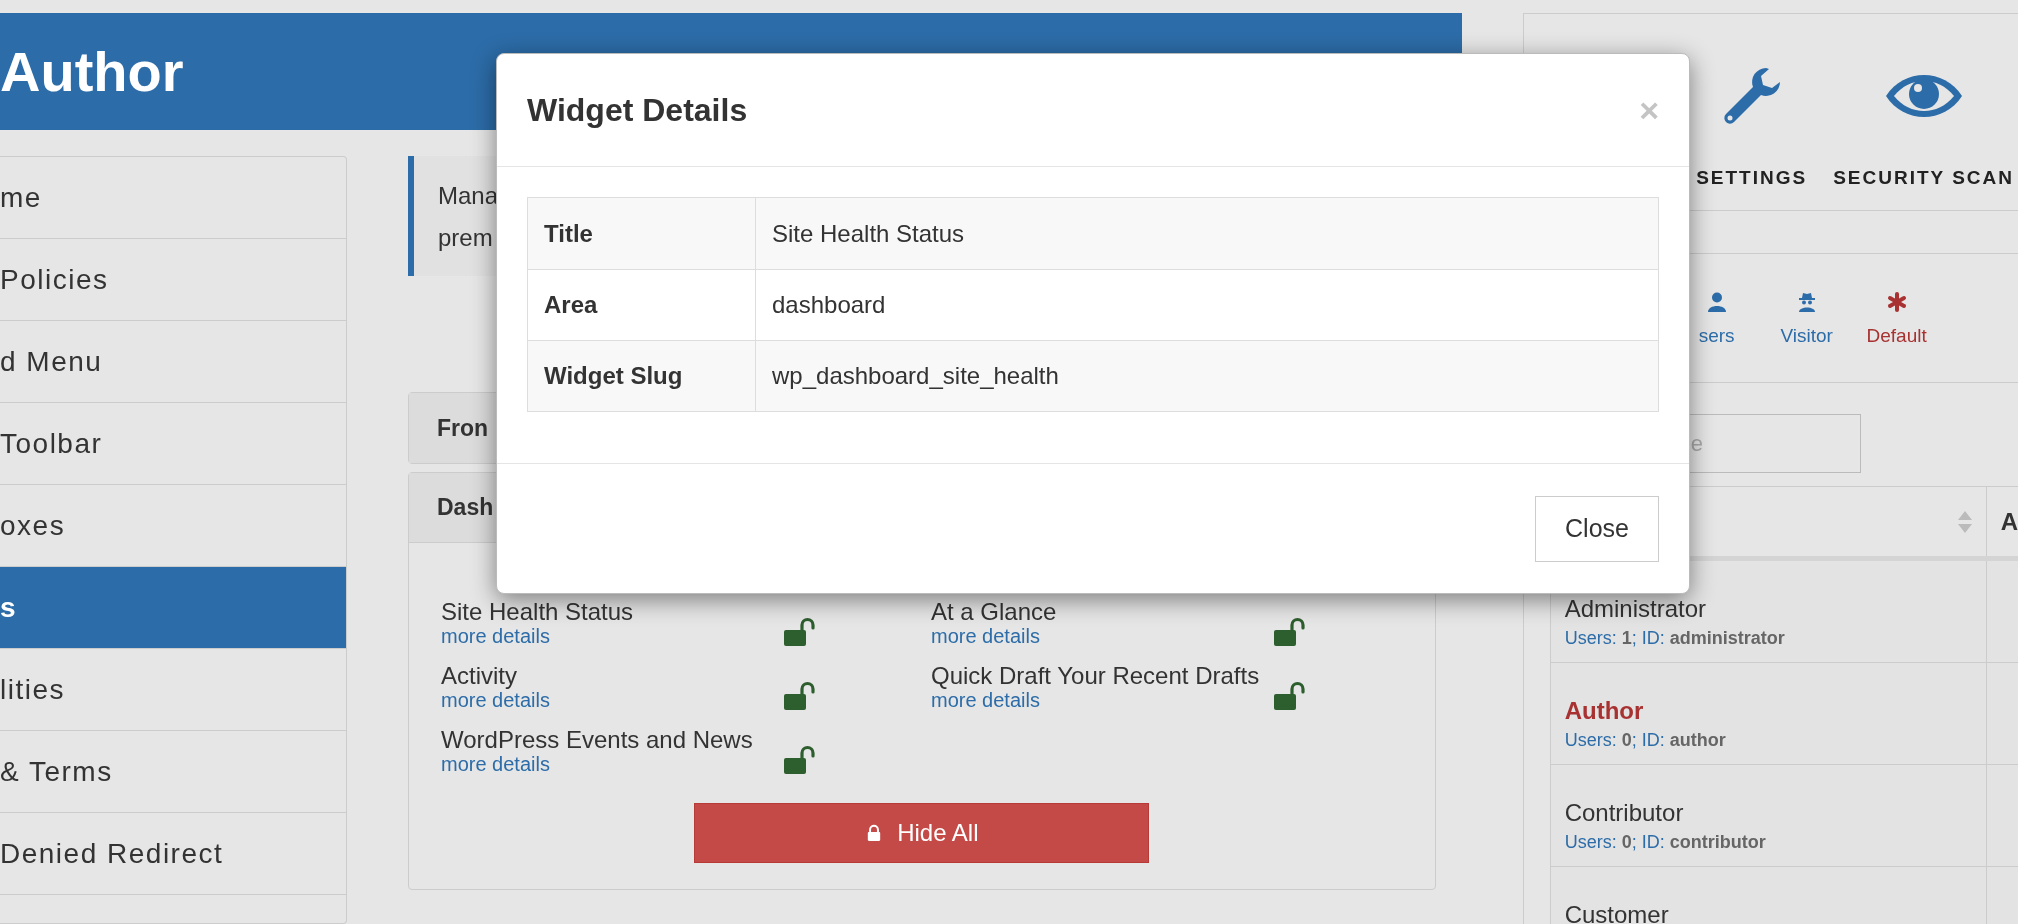  I want to click on close-button: Close, so click(1597, 528).